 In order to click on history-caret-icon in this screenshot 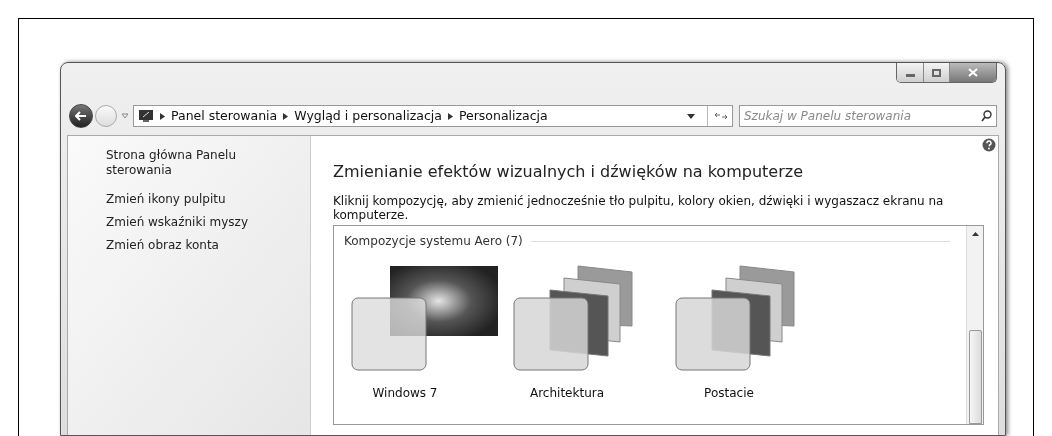, I will do `click(125, 116)`.